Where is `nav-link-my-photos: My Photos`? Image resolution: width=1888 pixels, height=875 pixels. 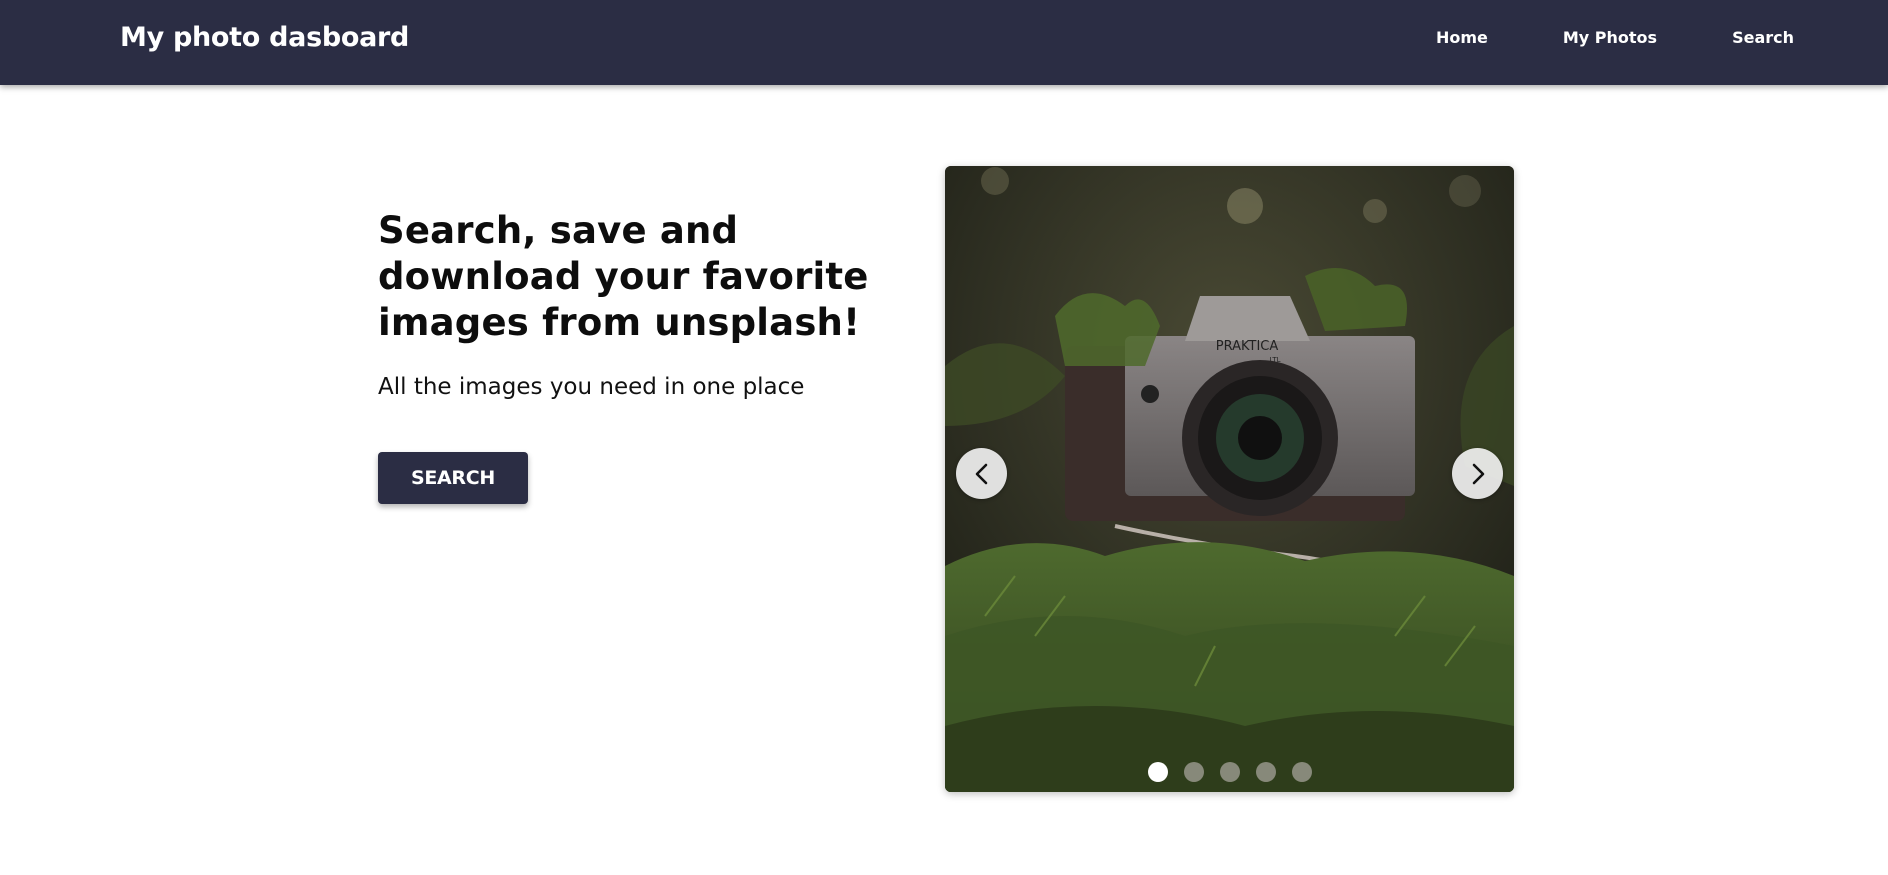
nav-link-my-photos: My Photos is located at coordinates (1610, 37).